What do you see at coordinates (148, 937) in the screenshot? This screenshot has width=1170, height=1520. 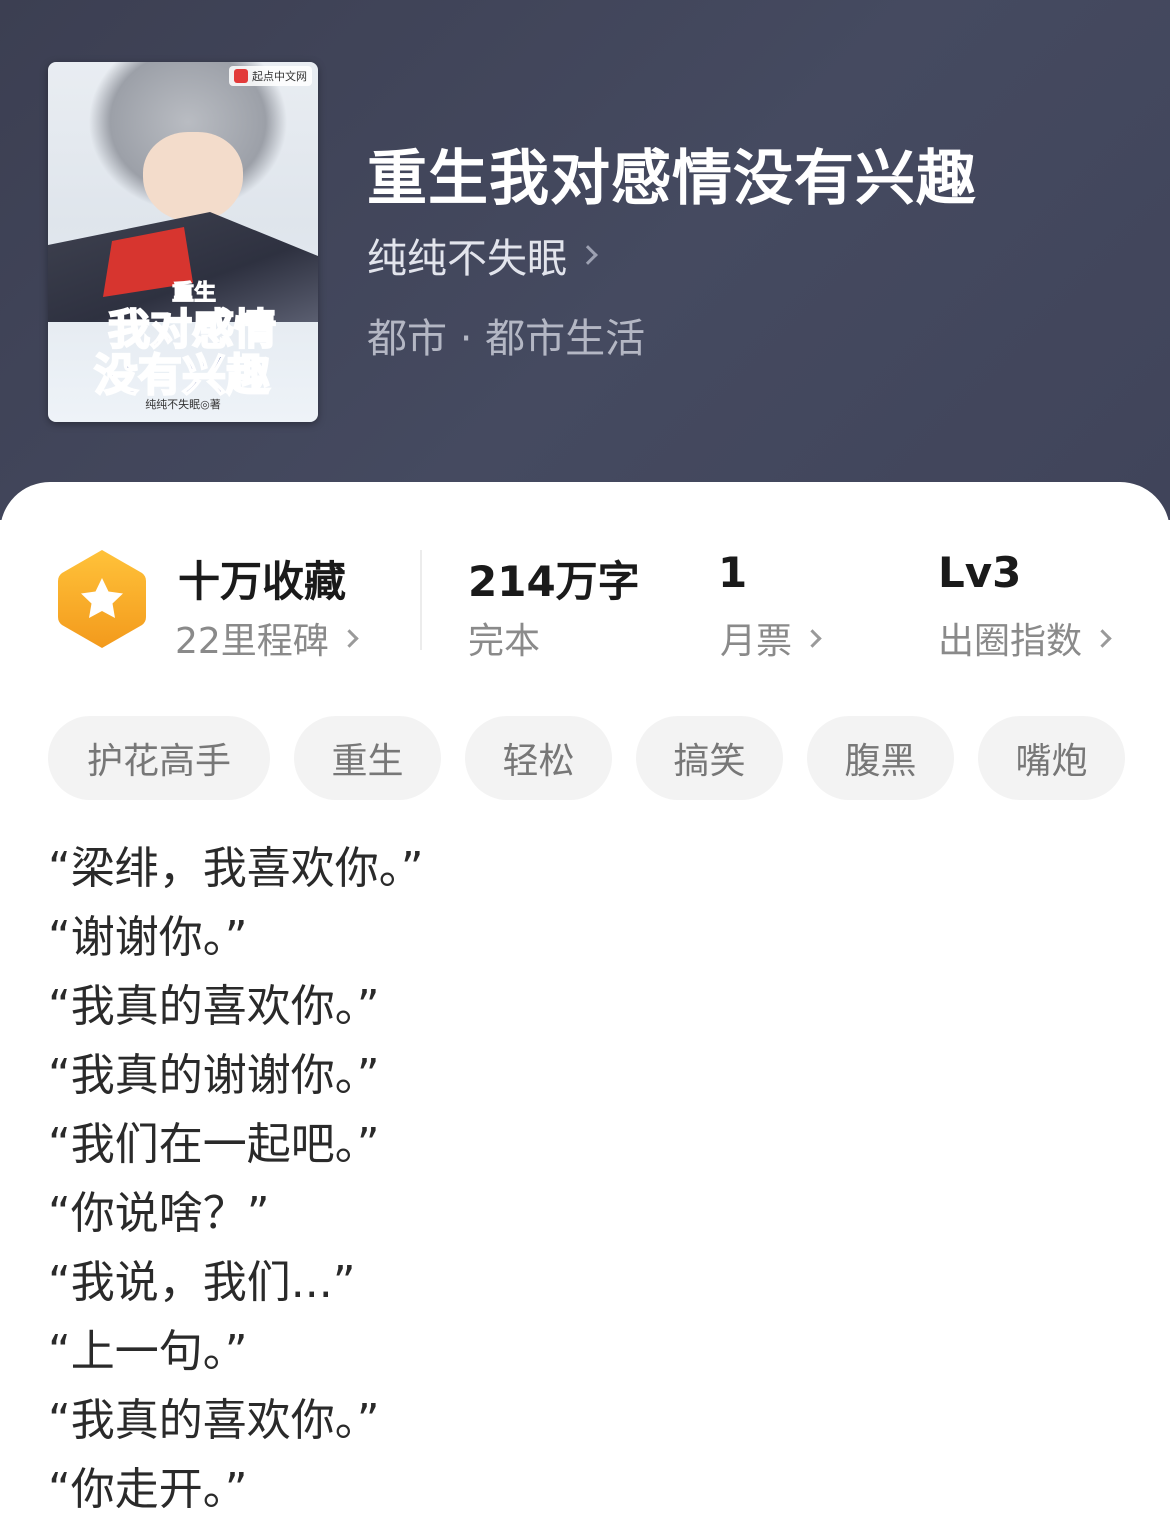 I see `description-line: “谢谢你。”` at bounding box center [148, 937].